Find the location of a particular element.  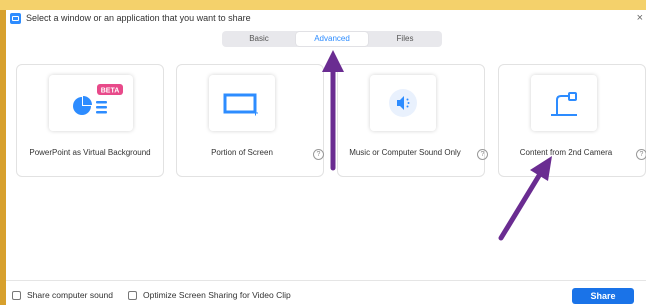

tab-advanced: Advanced is located at coordinates (332, 39).